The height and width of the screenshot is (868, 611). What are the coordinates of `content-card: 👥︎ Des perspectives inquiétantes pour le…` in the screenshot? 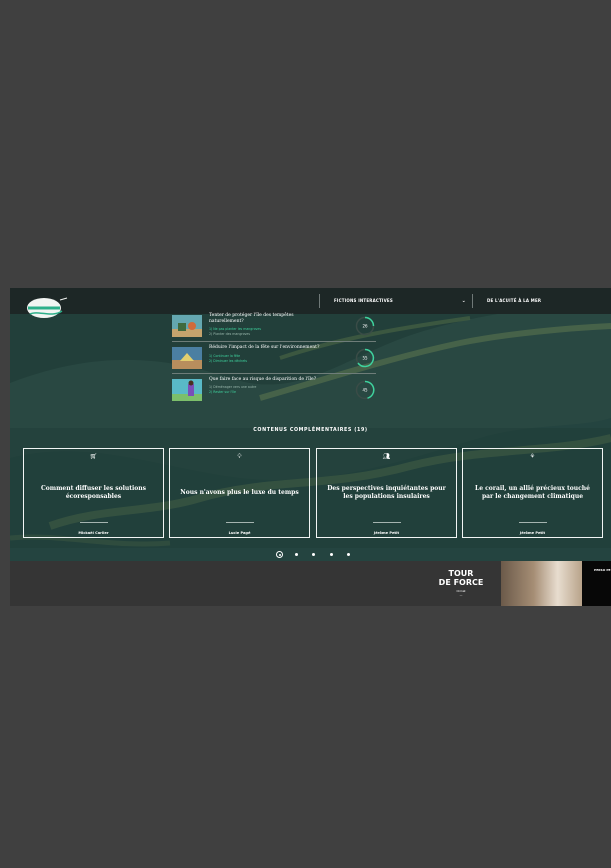 It's located at (386, 493).